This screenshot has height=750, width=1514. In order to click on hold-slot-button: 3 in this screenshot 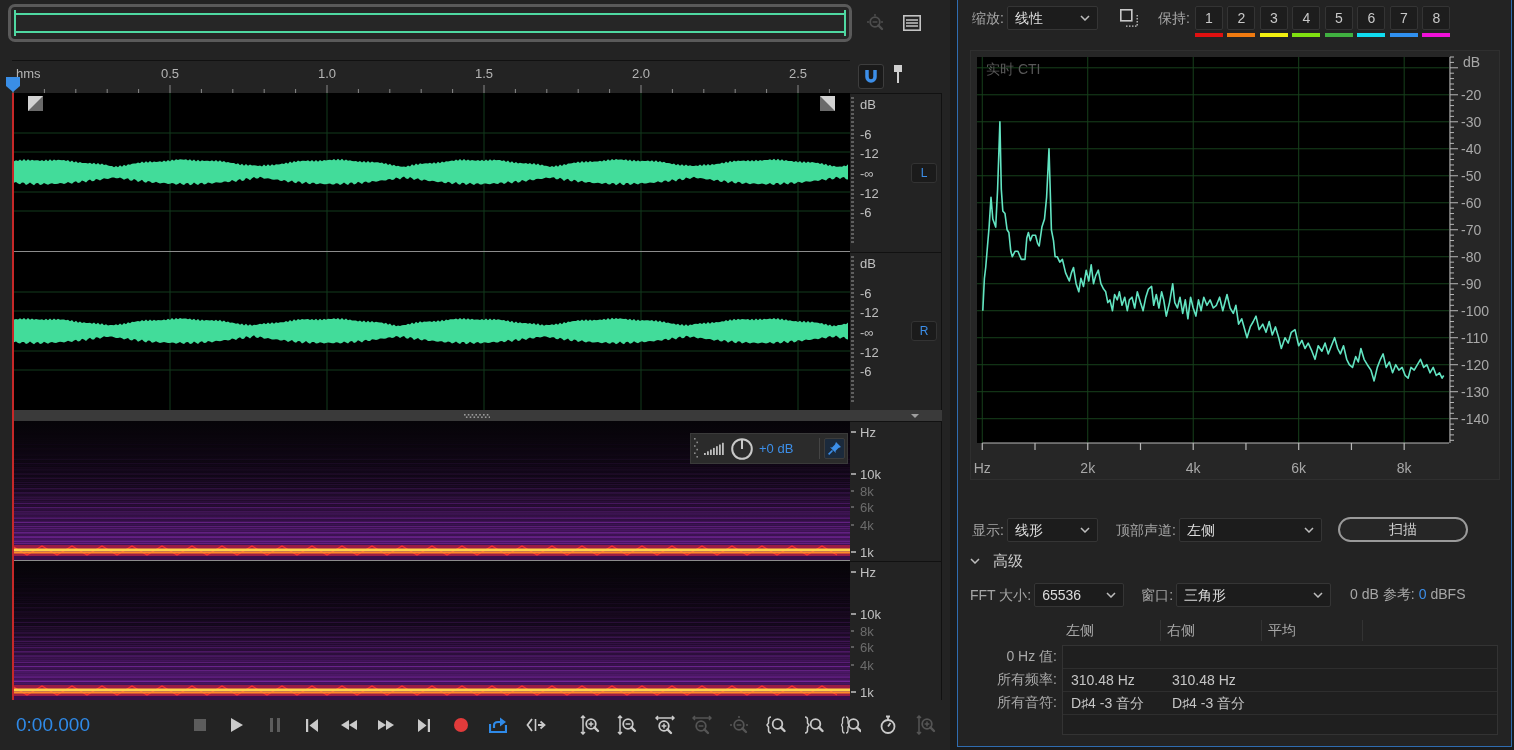, I will do `click(1273, 18)`.